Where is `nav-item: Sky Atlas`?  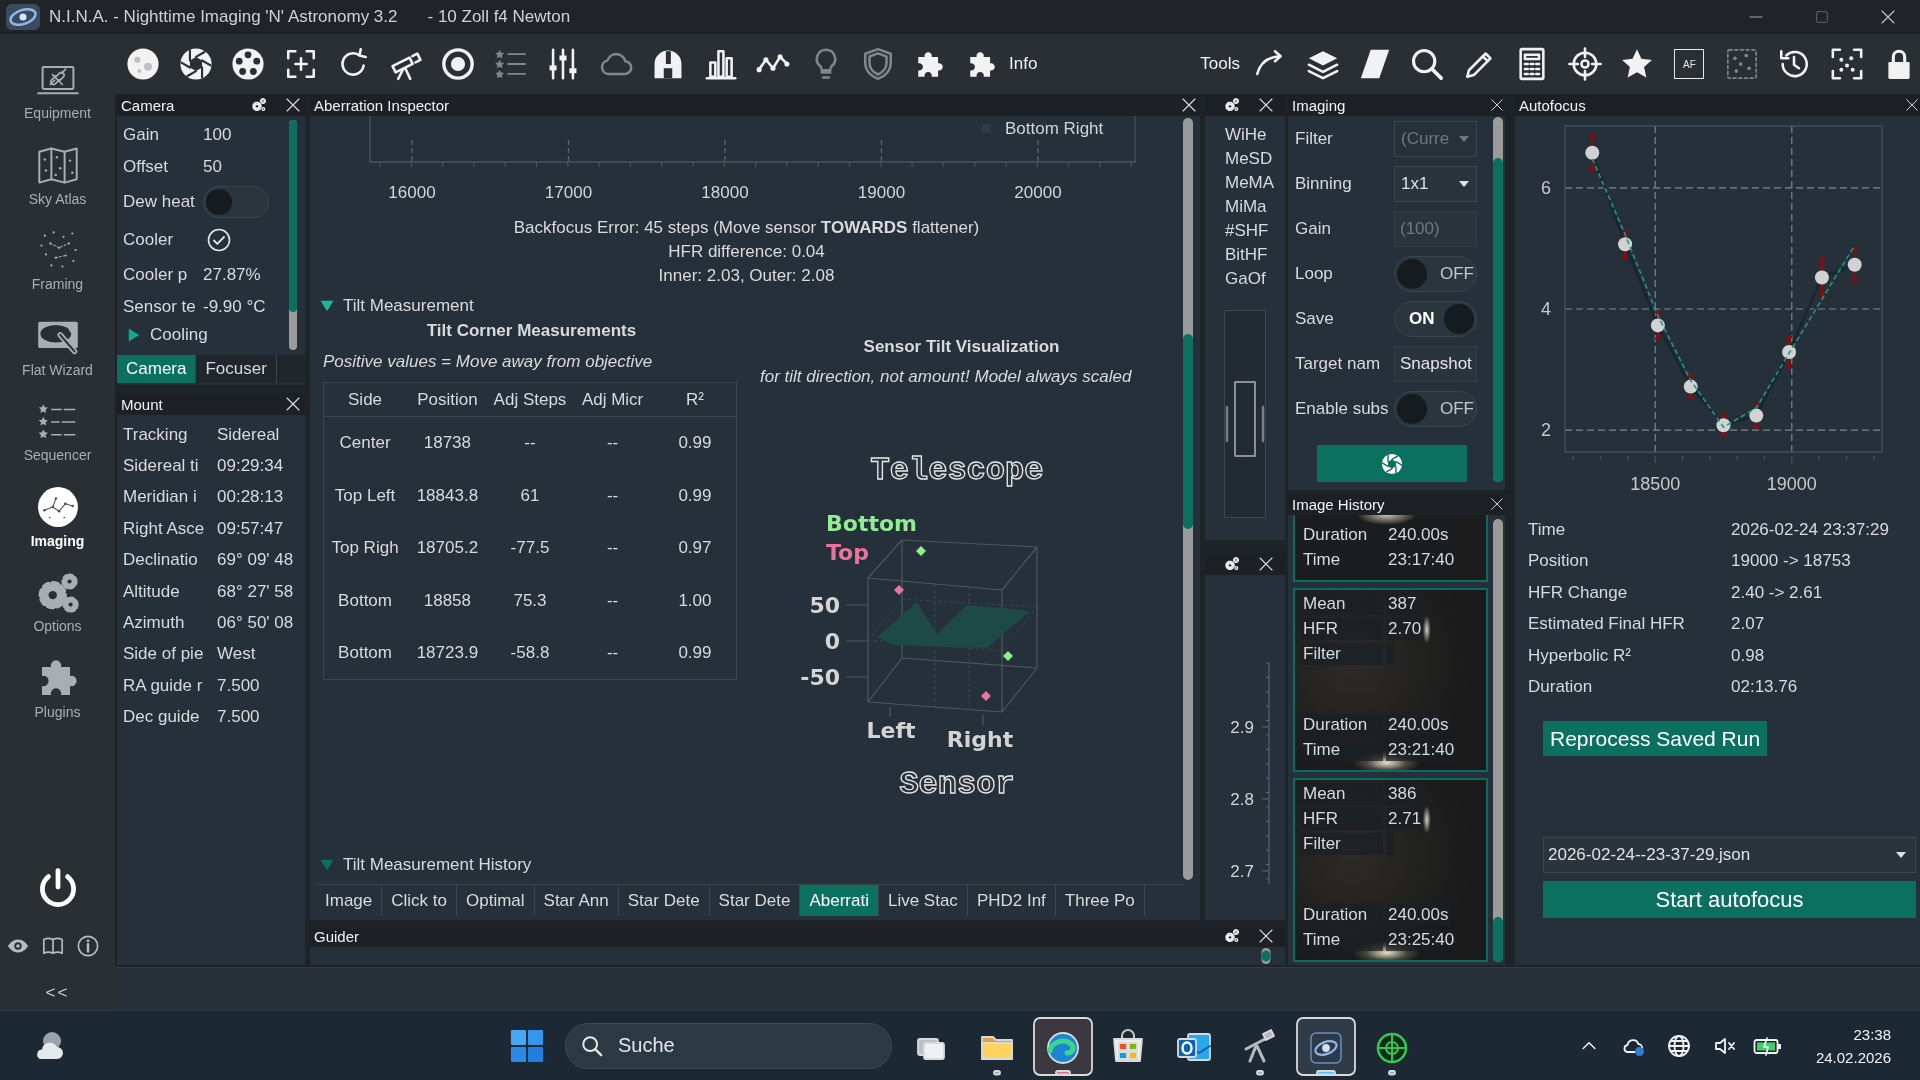
nav-item: Sky Atlas is located at coordinates (57, 186).